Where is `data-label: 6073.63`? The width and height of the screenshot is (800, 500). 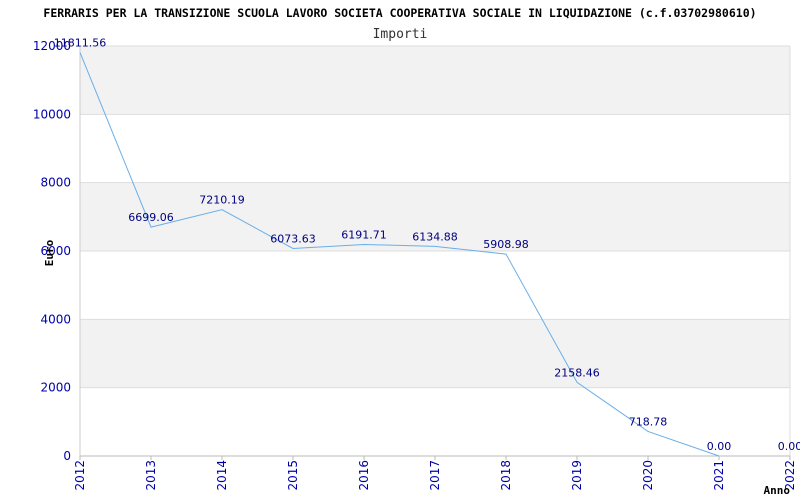
data-label: 6073.63 is located at coordinates (293, 238).